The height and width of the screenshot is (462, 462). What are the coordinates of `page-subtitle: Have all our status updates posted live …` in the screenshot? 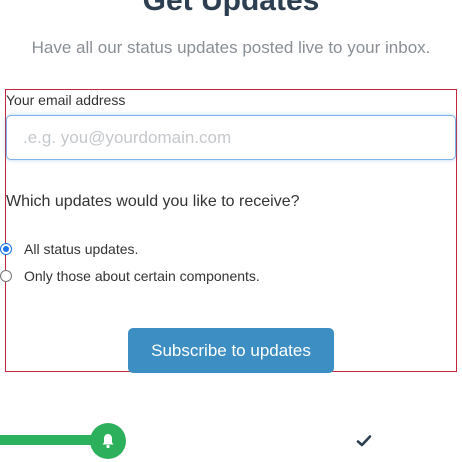 It's located at (231, 47).